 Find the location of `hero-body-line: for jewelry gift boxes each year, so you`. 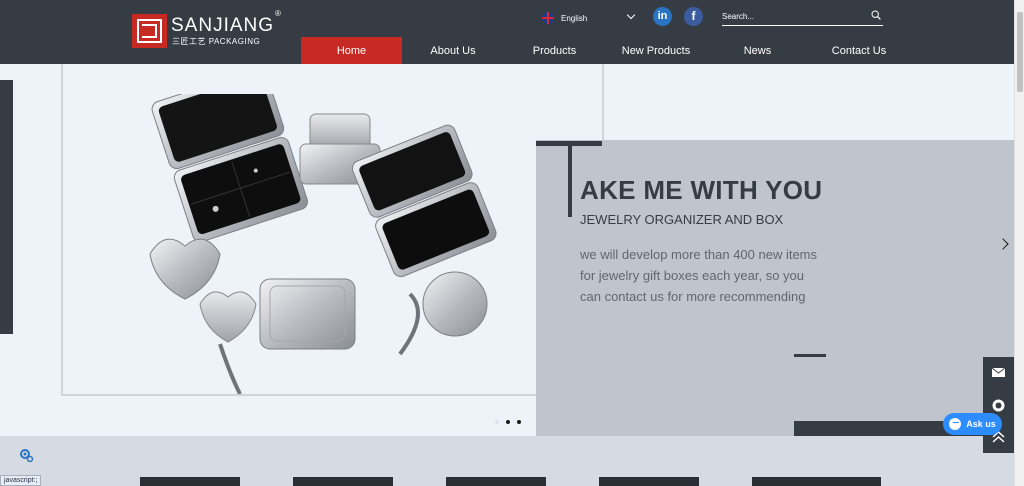

hero-body-line: for jewelry gift boxes each year, so you is located at coordinates (692, 275).